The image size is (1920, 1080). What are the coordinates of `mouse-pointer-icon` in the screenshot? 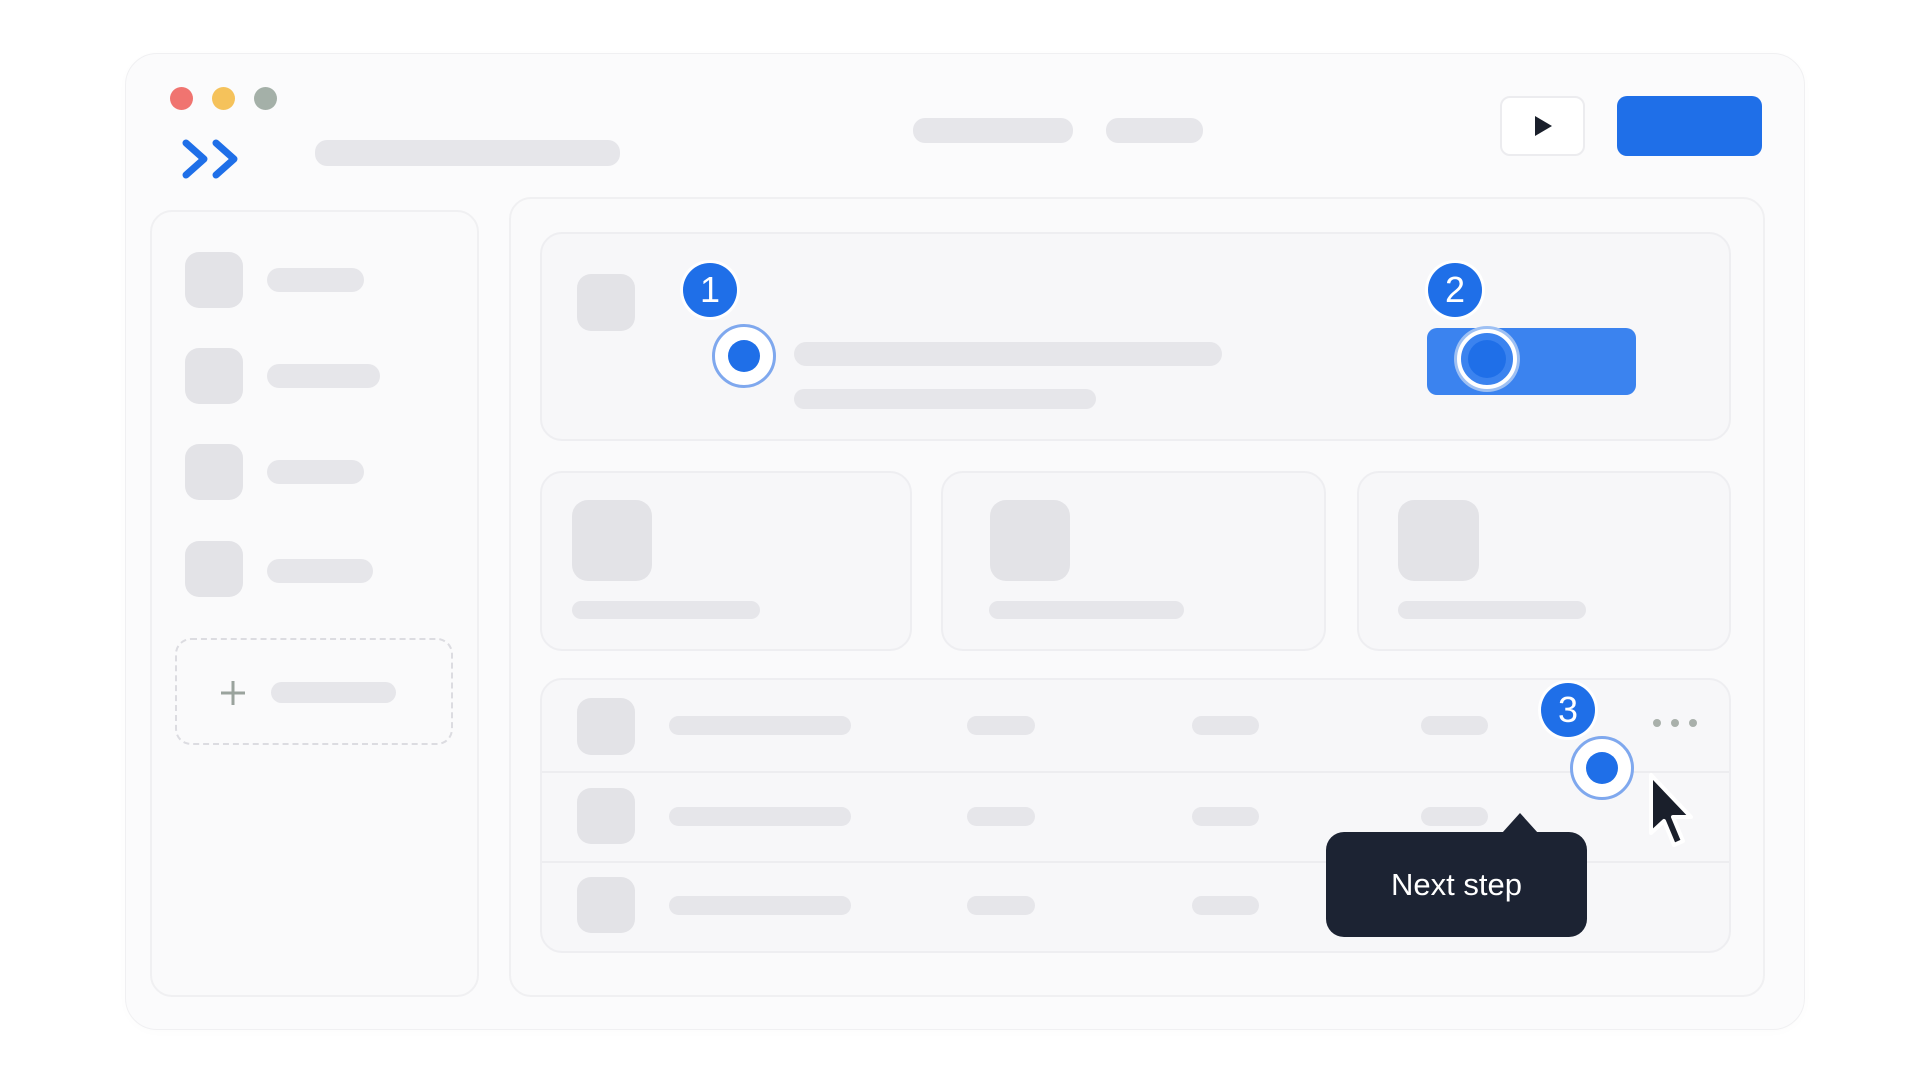 It's located at (1671, 810).